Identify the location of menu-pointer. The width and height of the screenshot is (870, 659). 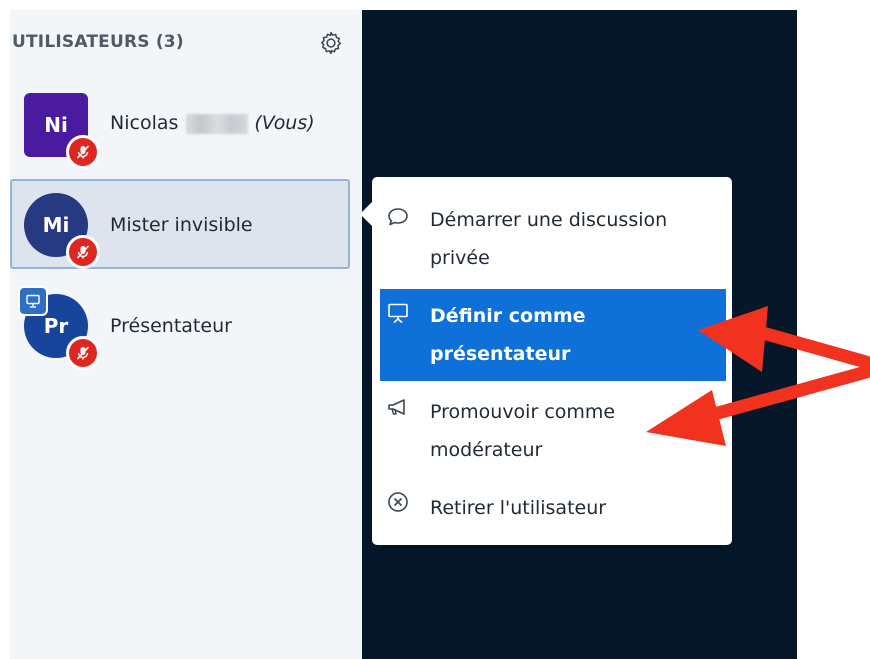
(366, 214).